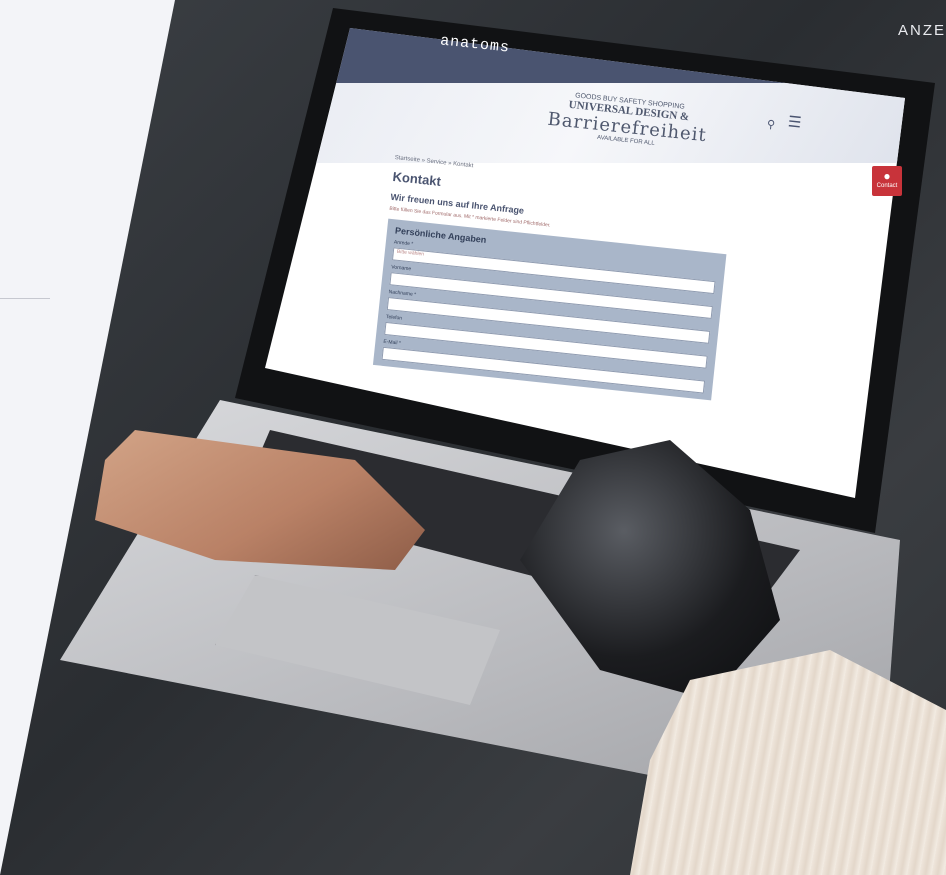  Describe the element at coordinates (795, 122) in the screenshot. I see `menu-icon: ☰` at that location.